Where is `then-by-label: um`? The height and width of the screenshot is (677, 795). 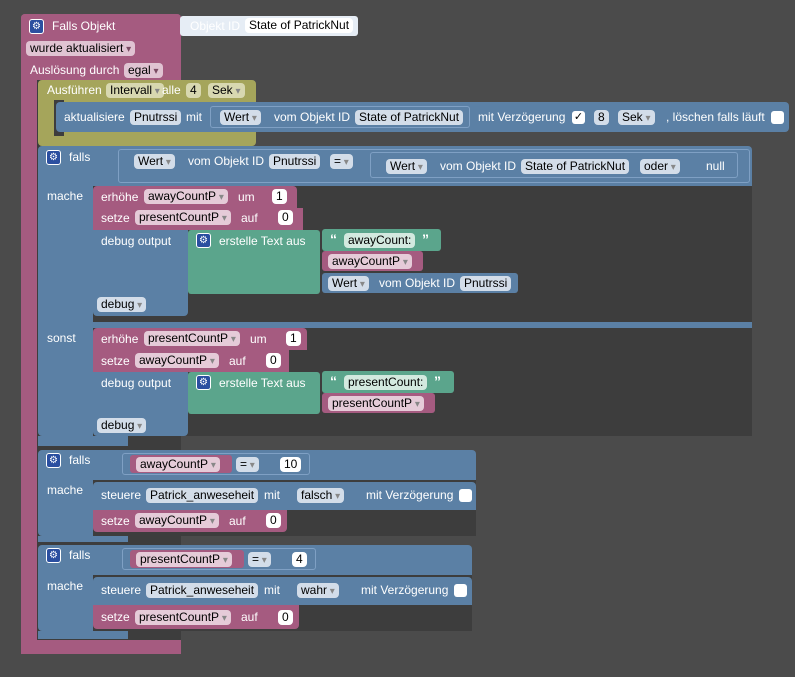
then-by-label: um is located at coordinates (246, 197).